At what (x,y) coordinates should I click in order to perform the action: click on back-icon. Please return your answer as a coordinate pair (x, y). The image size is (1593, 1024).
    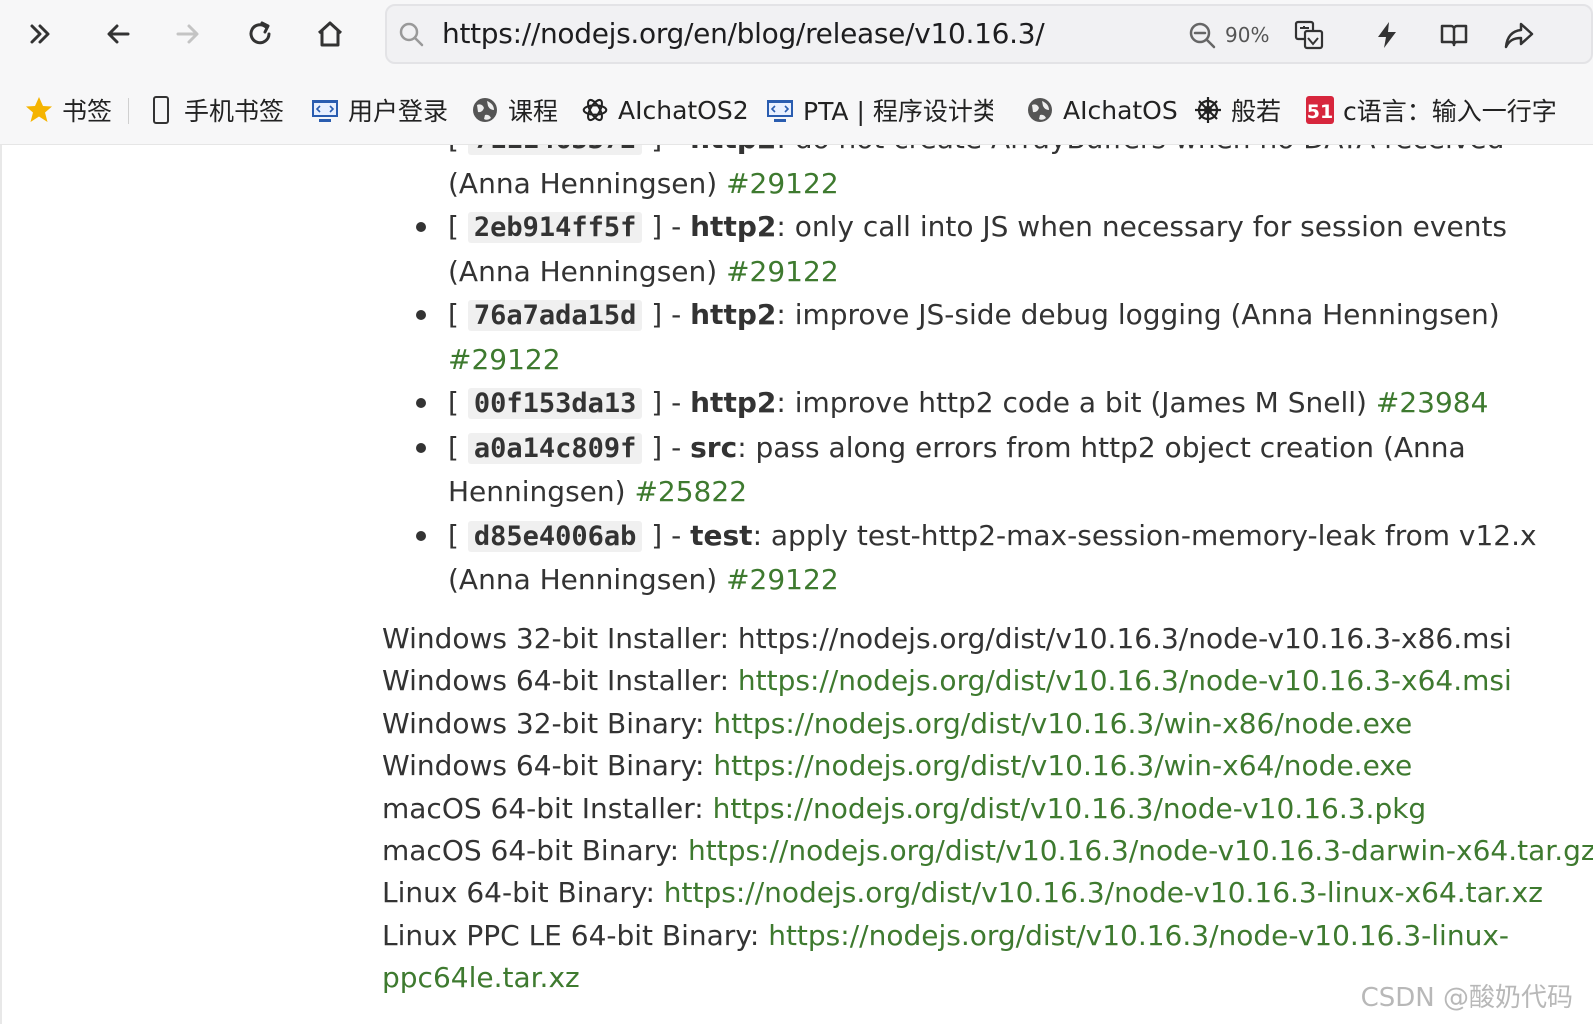
    Looking at the image, I should click on (118, 34).